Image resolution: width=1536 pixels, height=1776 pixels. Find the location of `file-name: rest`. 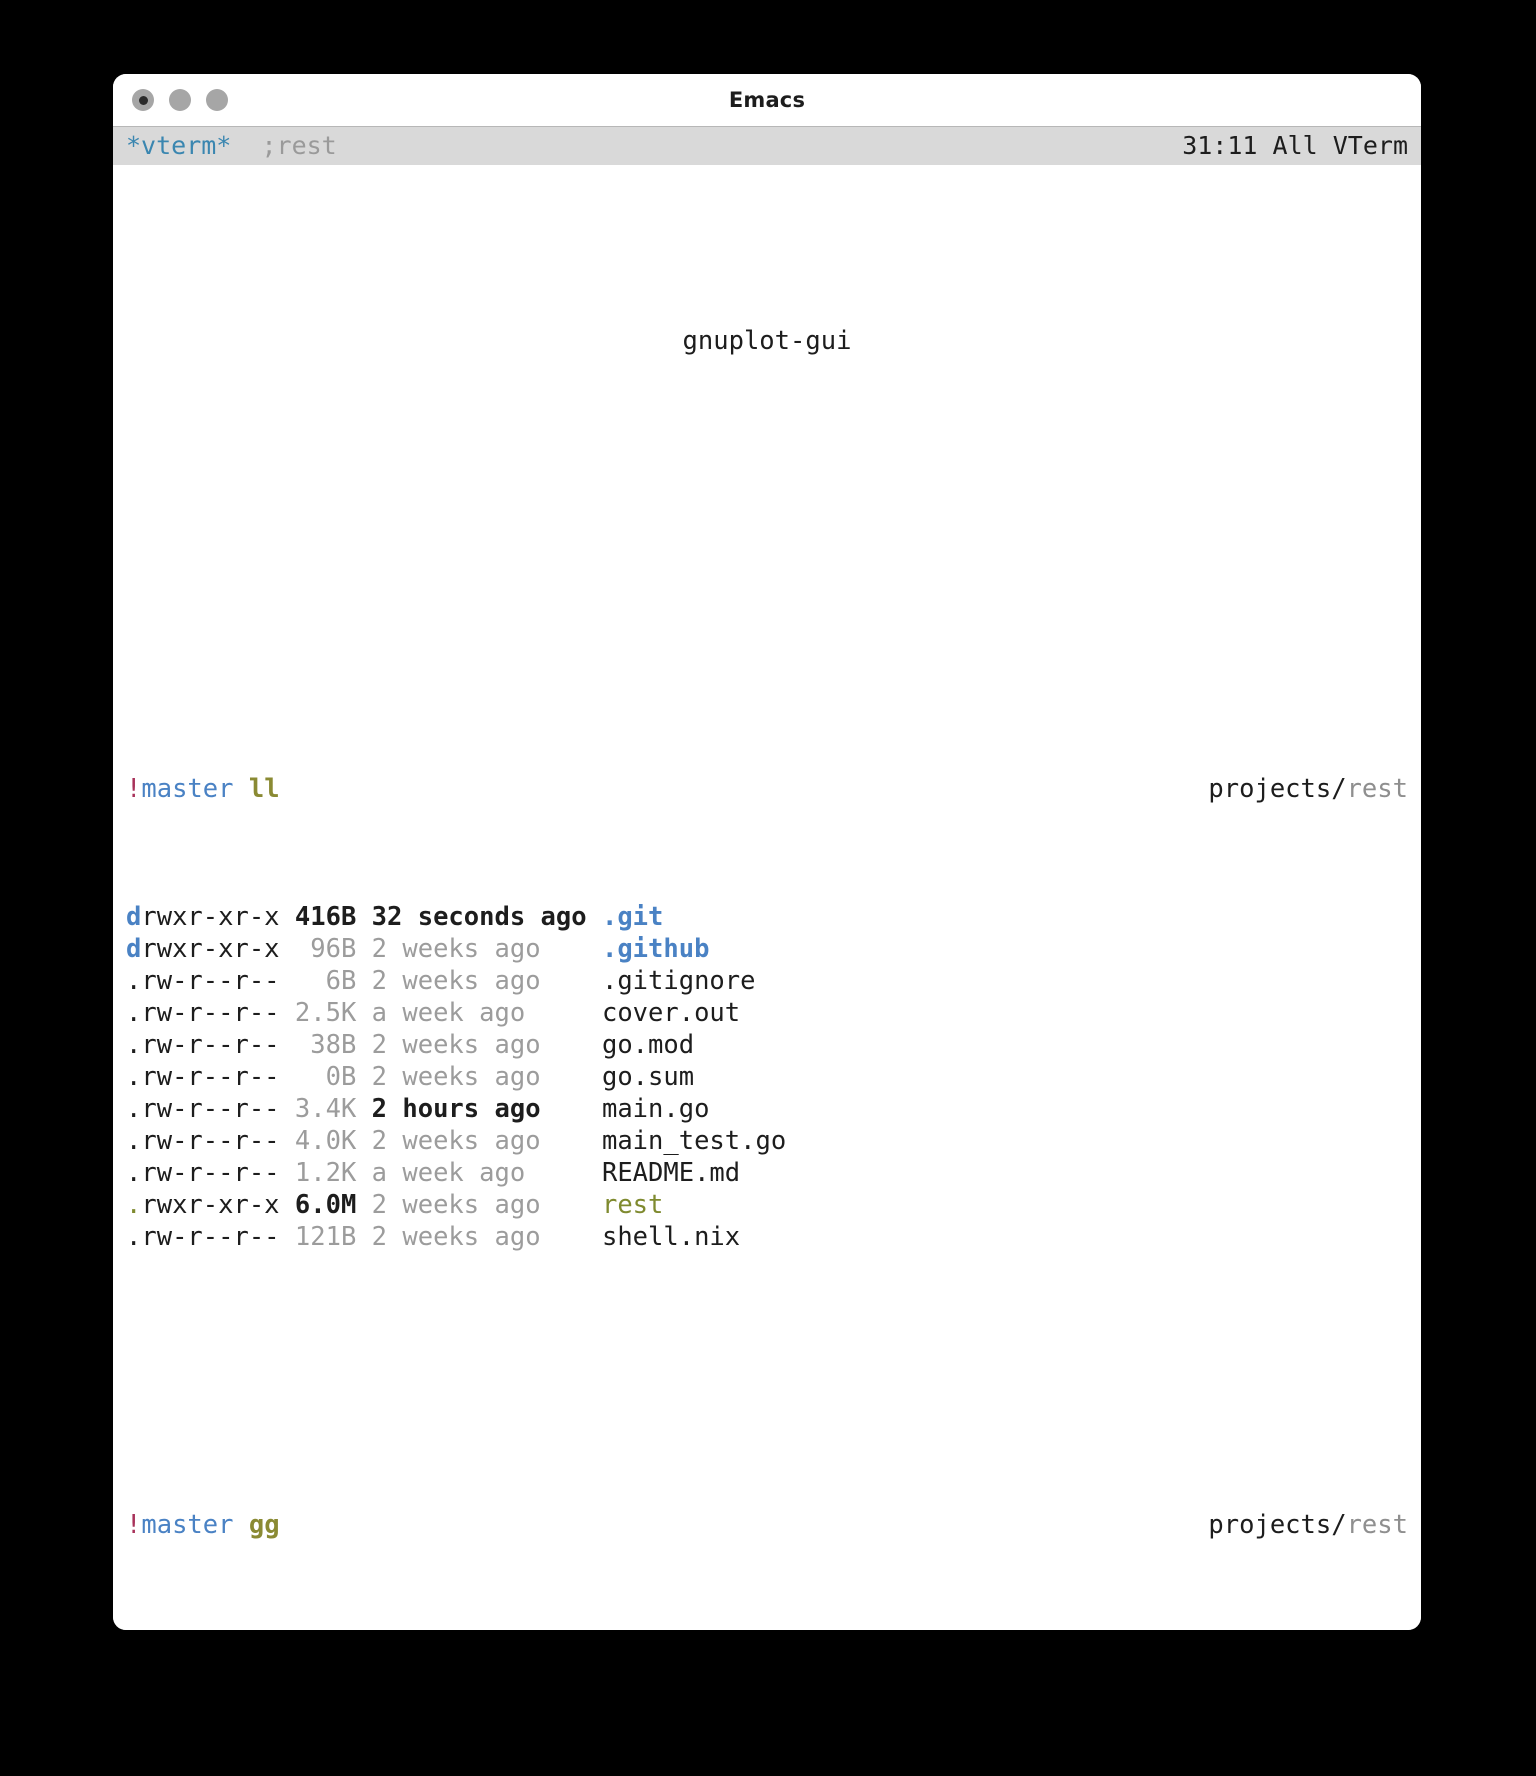

file-name: rest is located at coordinates (632, 1205).